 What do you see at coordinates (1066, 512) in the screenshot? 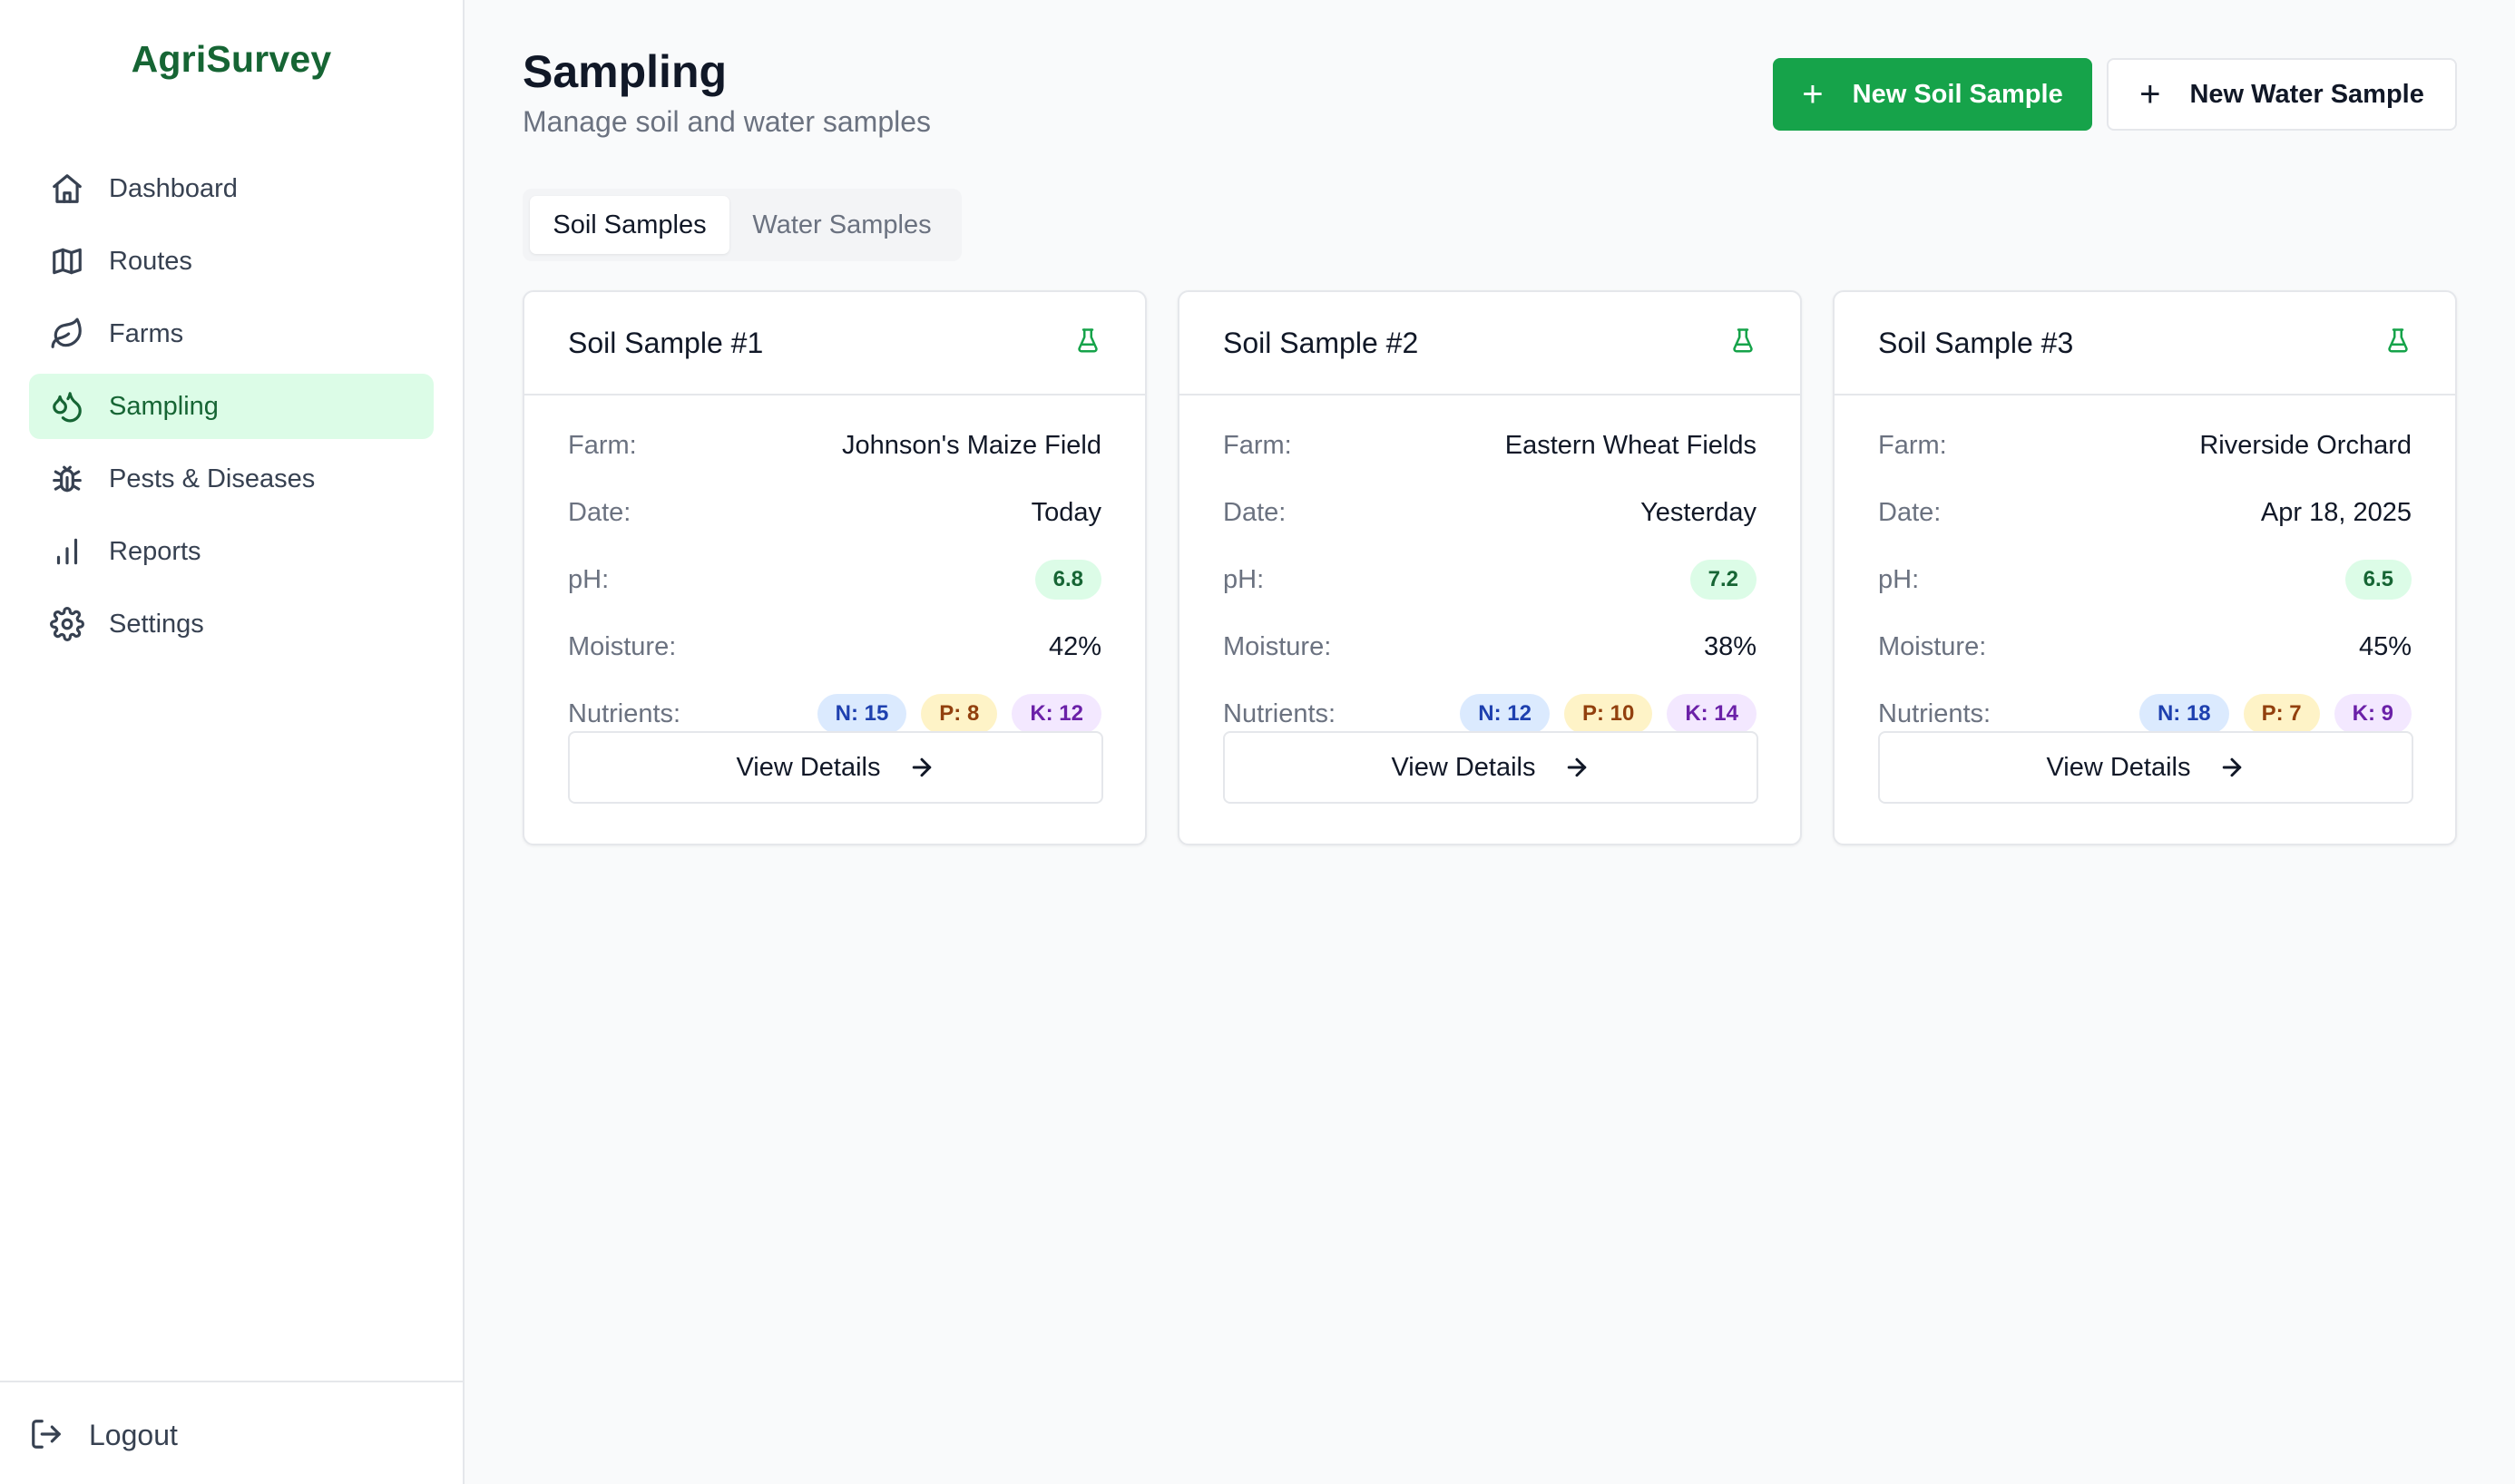
I see `date-value: Today` at bounding box center [1066, 512].